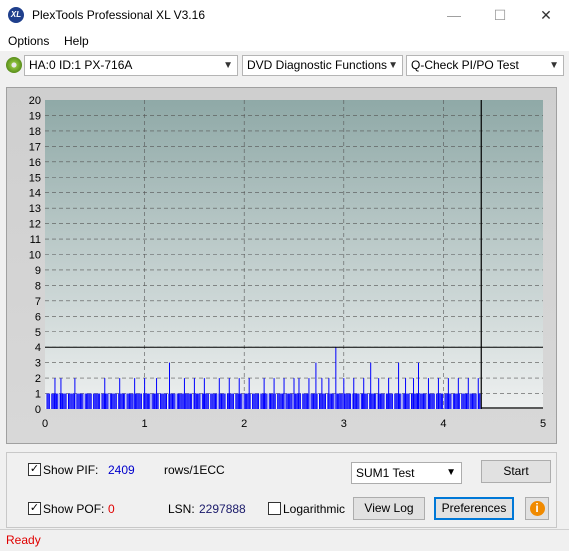 This screenshot has height=551, width=569. Describe the element at coordinates (71, 470) in the screenshot. I see `show-pif-label: Show PIF:` at that location.